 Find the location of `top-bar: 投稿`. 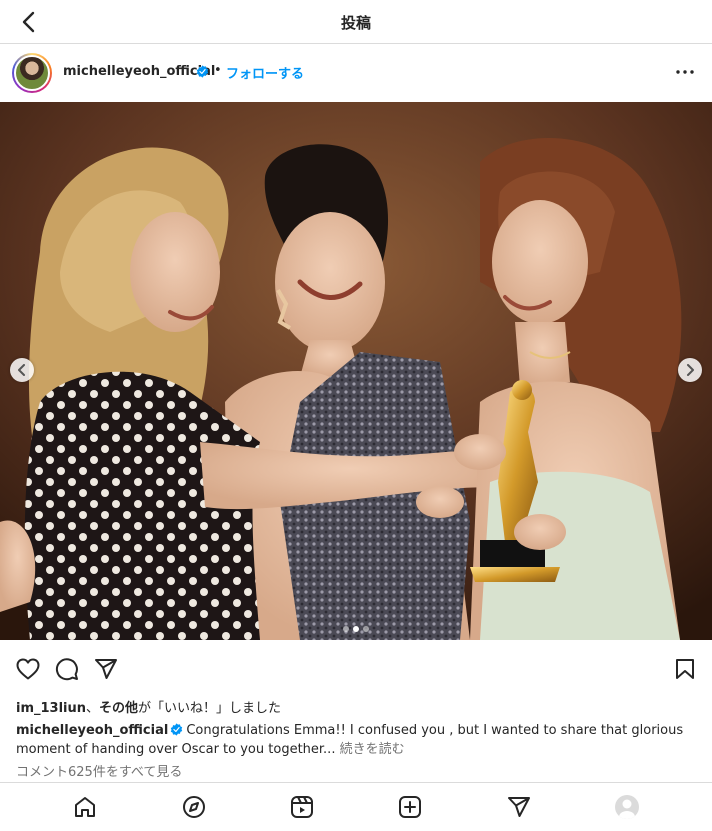

top-bar: 投稿 is located at coordinates (356, 22).